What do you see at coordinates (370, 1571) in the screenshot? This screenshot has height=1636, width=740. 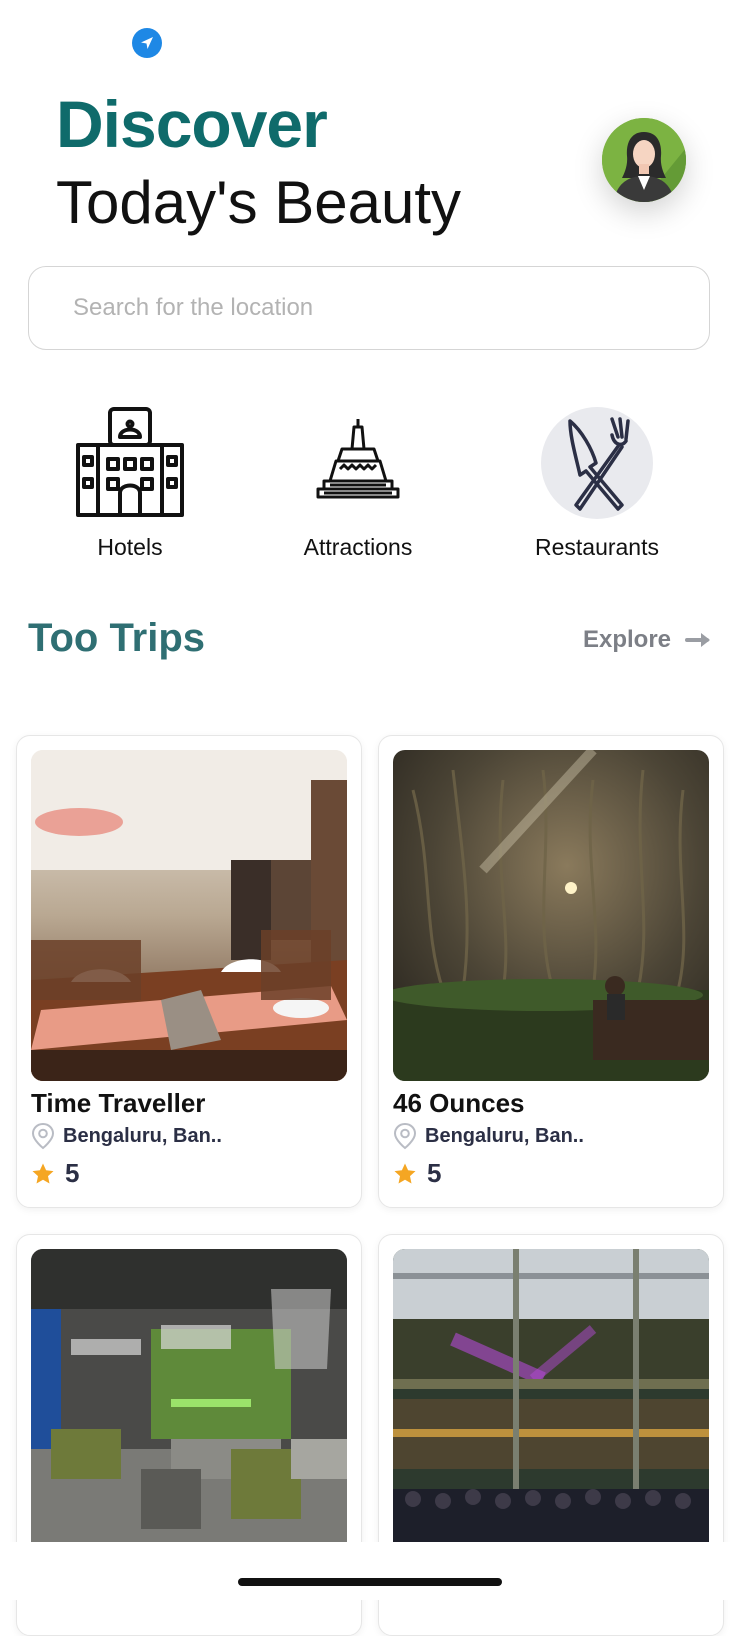 I see `bottom-safe-area` at bounding box center [370, 1571].